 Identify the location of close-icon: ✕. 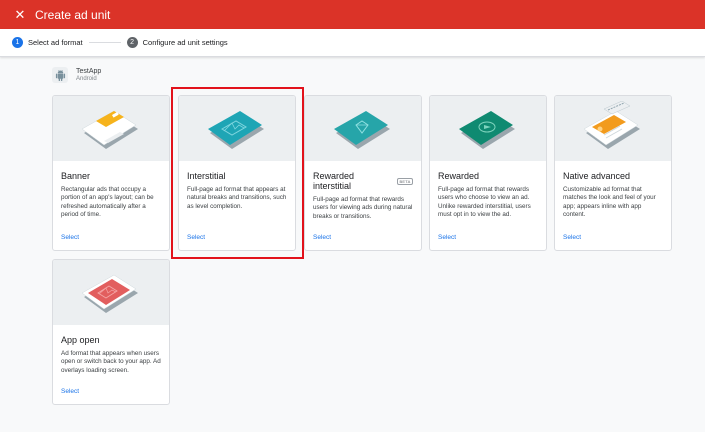
(20, 14).